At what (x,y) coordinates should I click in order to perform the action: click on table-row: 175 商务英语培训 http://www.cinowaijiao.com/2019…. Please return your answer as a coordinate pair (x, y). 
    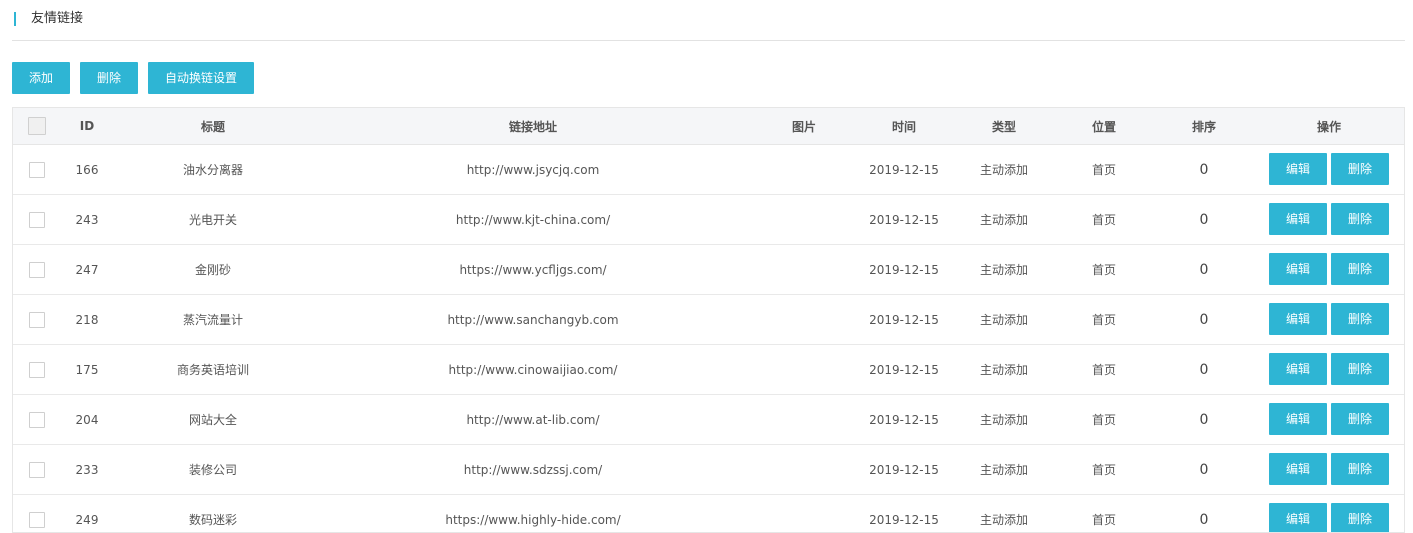
    Looking at the image, I should click on (708, 370).